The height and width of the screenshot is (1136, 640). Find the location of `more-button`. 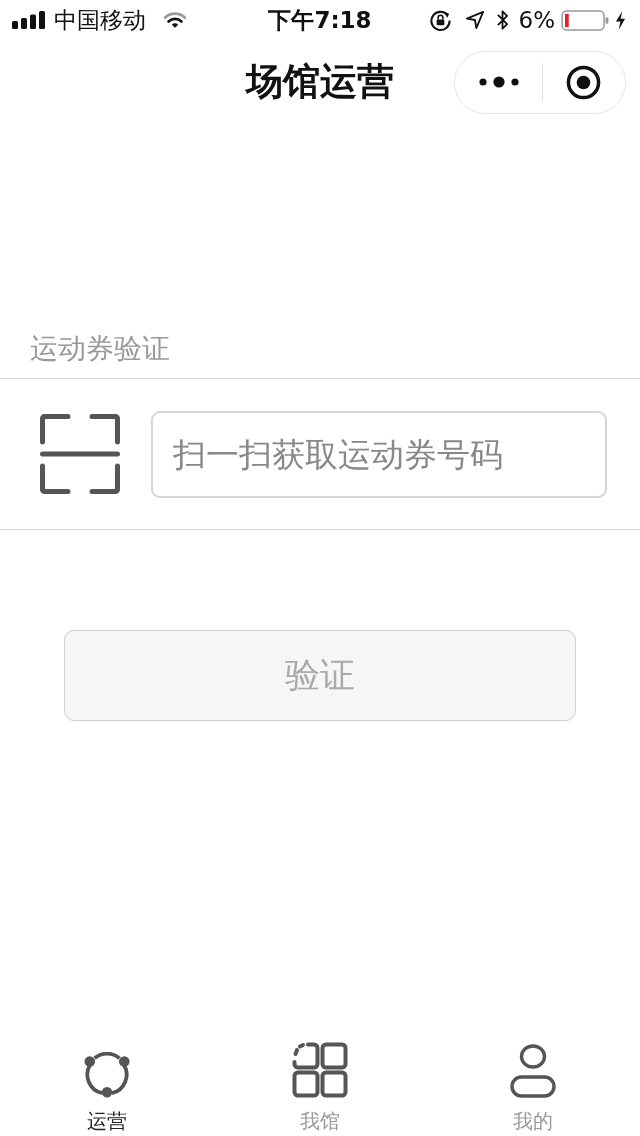

more-button is located at coordinates (499, 82).